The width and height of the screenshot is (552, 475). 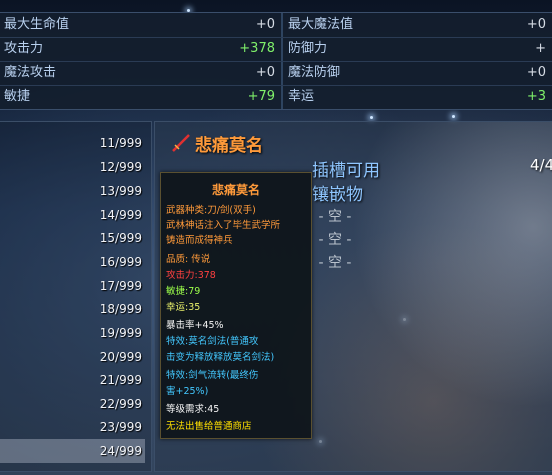 I want to click on tooltip-quality: 品质: 传说, so click(x=188, y=259).